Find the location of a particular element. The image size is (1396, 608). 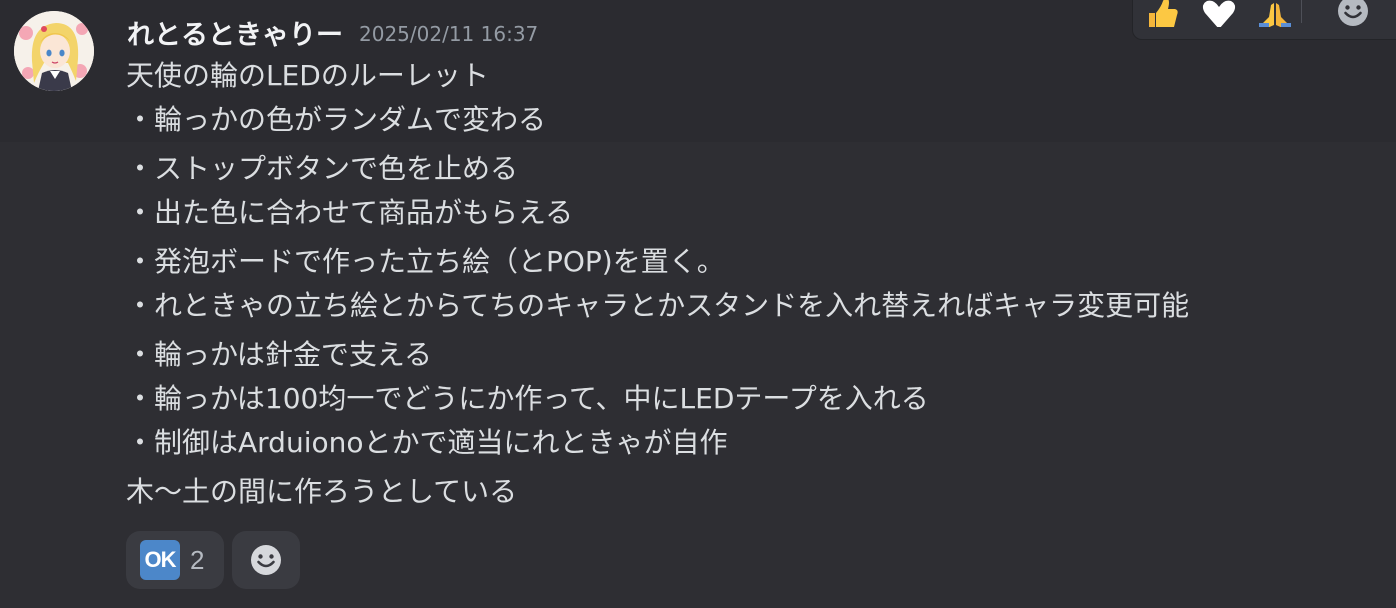

message-line: 木〜土の間に作ろうとしている is located at coordinates (322, 491).